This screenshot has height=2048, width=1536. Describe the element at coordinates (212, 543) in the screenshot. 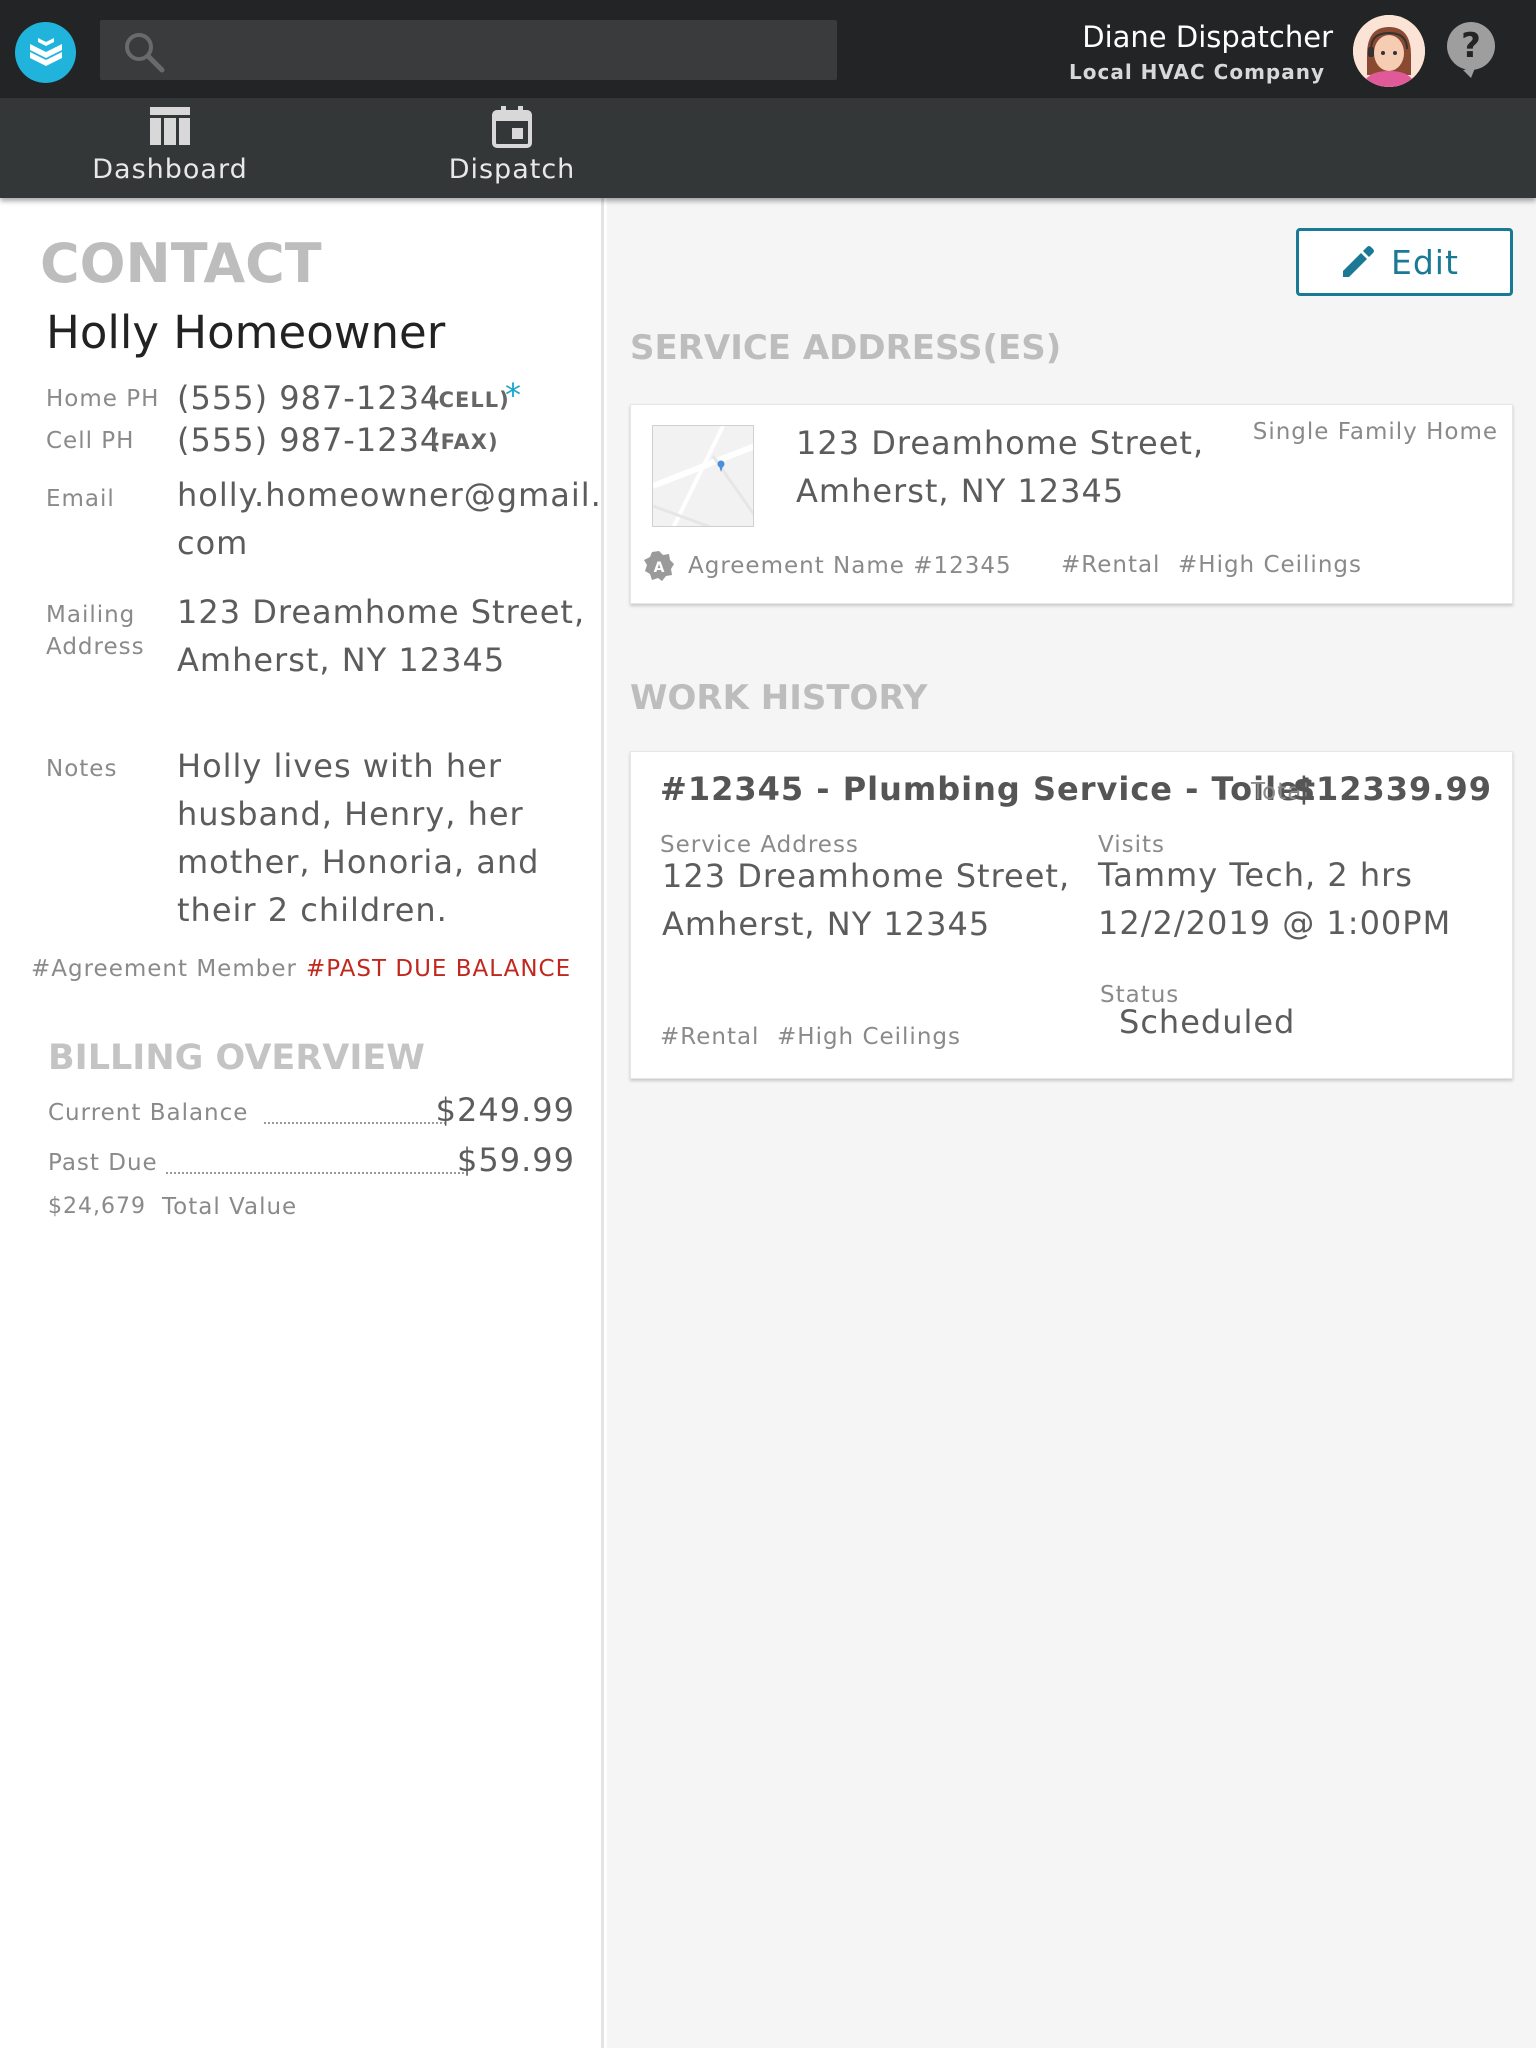

I see `email-value-line2: com` at that location.